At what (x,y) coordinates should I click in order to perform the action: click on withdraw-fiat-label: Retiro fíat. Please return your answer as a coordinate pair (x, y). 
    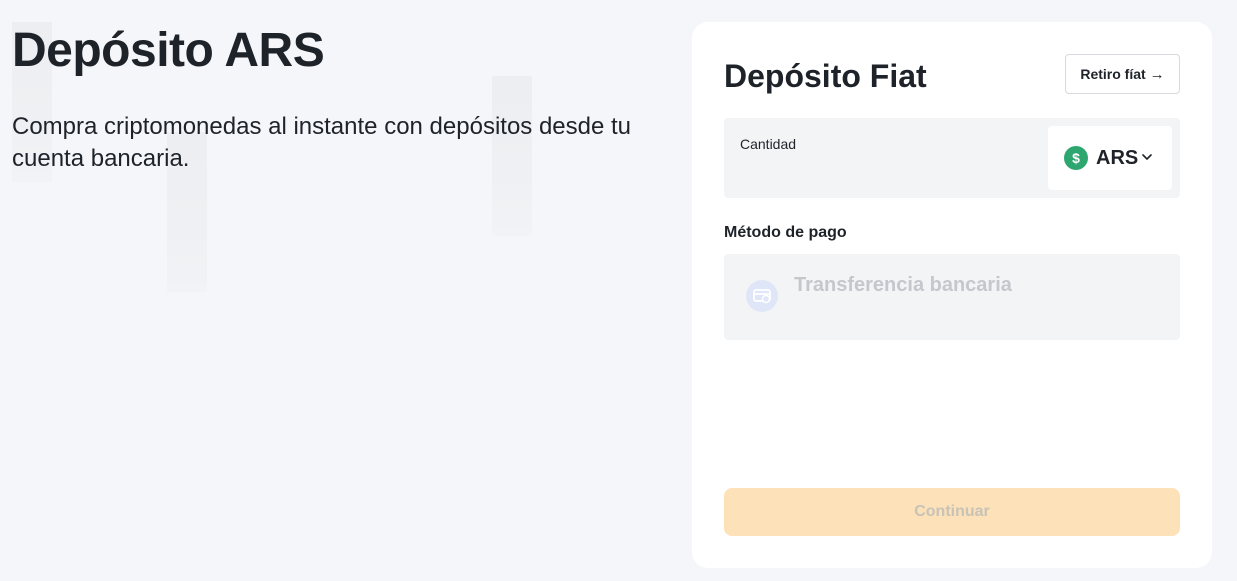
    Looking at the image, I should click on (1113, 74).